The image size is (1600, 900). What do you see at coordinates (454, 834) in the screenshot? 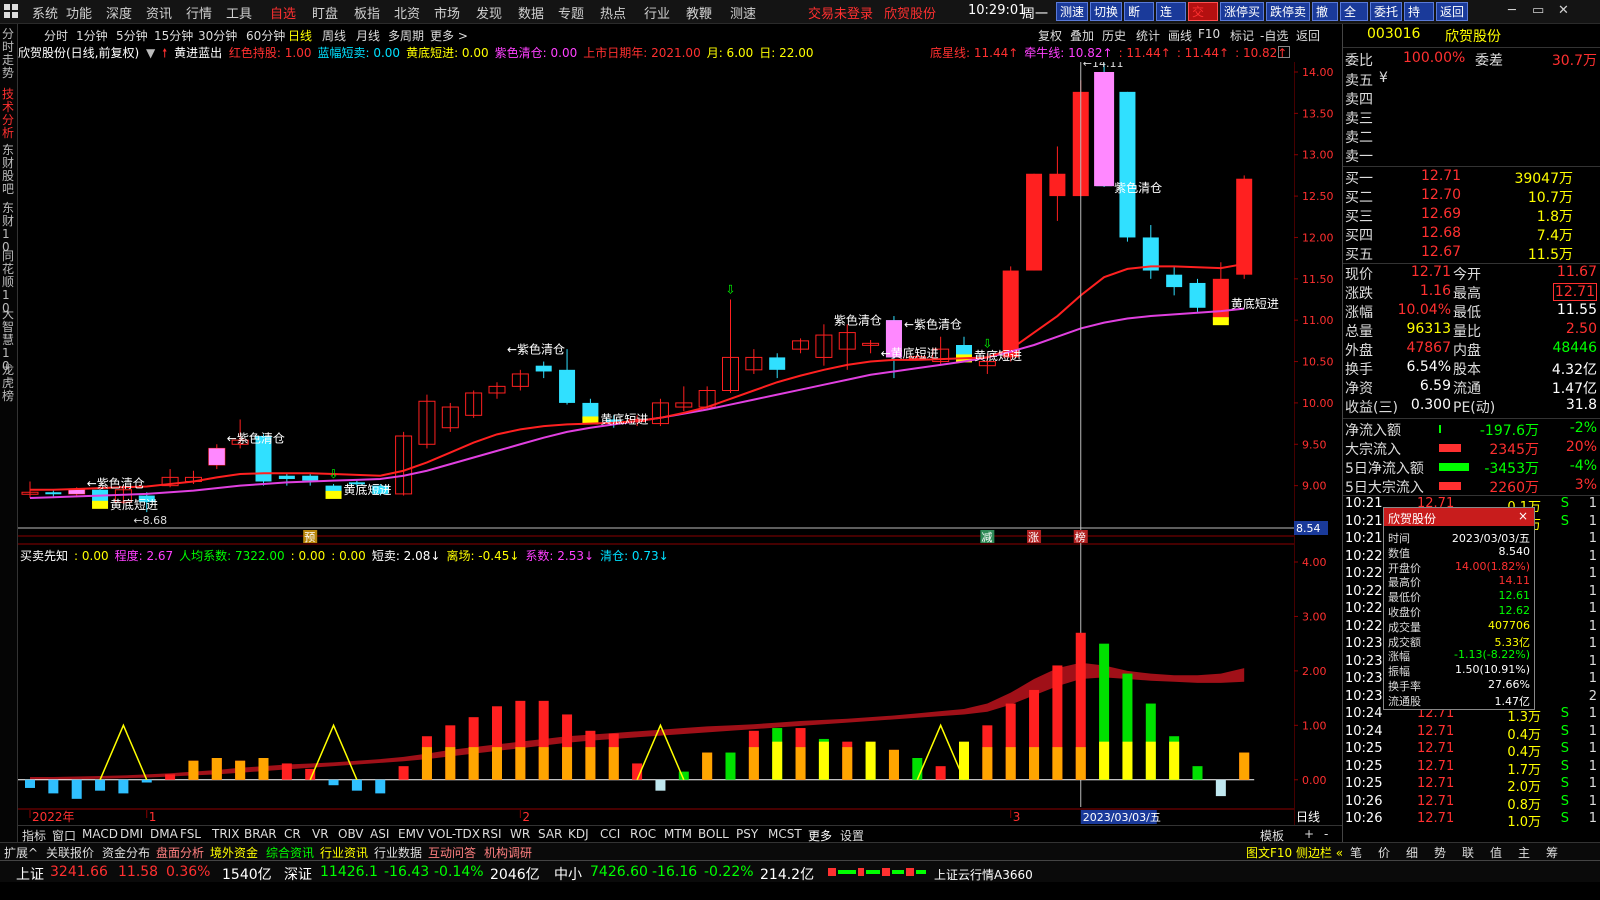
I see `indicator-tab: VOL-TDX` at bounding box center [454, 834].